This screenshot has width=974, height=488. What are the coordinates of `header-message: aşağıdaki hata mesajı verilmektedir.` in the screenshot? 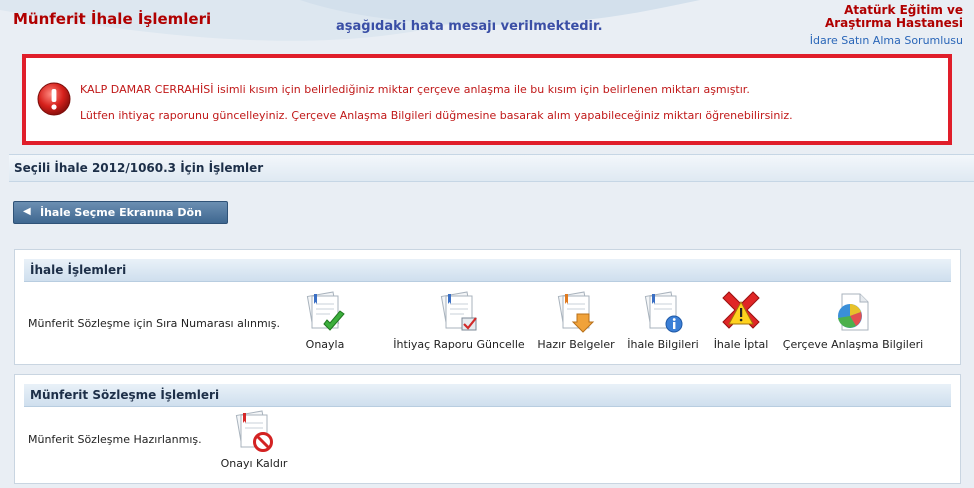 It's located at (469, 26).